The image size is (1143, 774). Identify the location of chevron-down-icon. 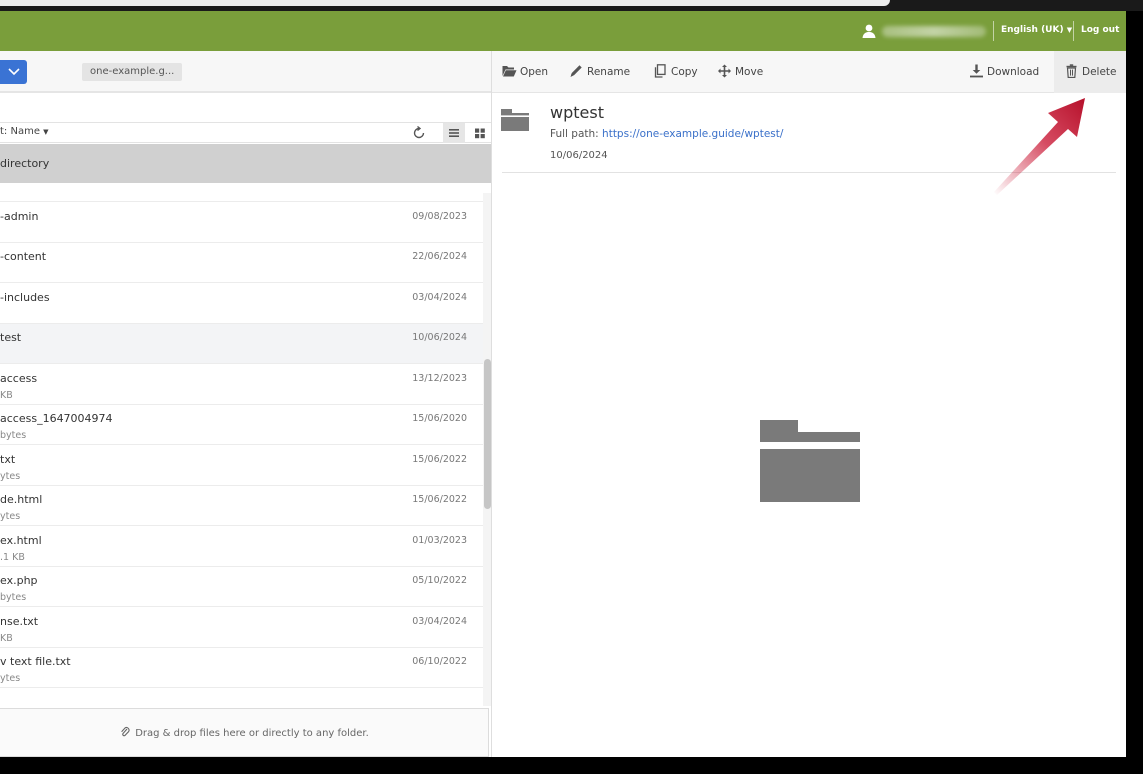
(14, 72).